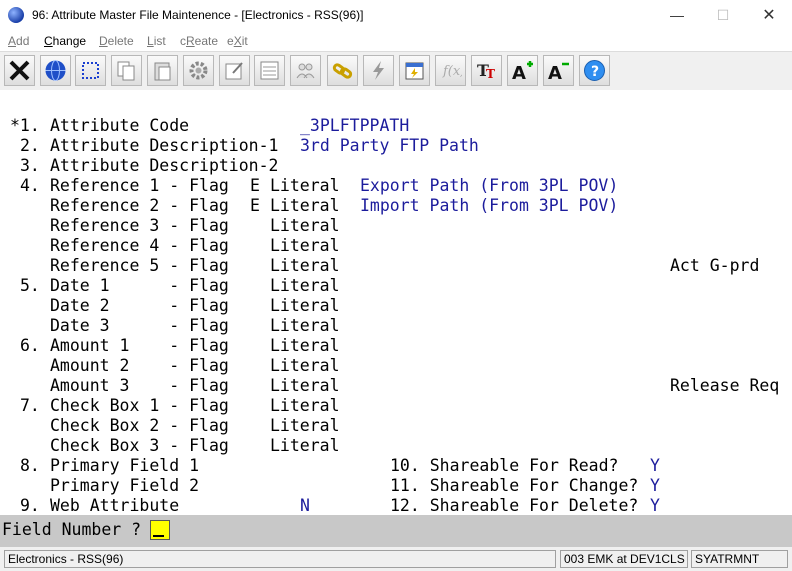 The height and width of the screenshot is (571, 792). What do you see at coordinates (305, 245) in the screenshot?
I see `reference-4-literal: Literal` at bounding box center [305, 245].